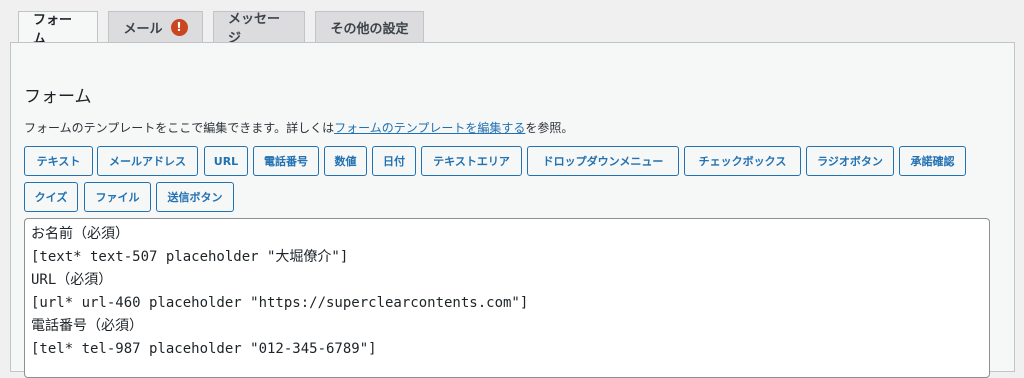  Describe the element at coordinates (80, 234) in the screenshot. I see `editor-line: お名前（必須）` at that location.